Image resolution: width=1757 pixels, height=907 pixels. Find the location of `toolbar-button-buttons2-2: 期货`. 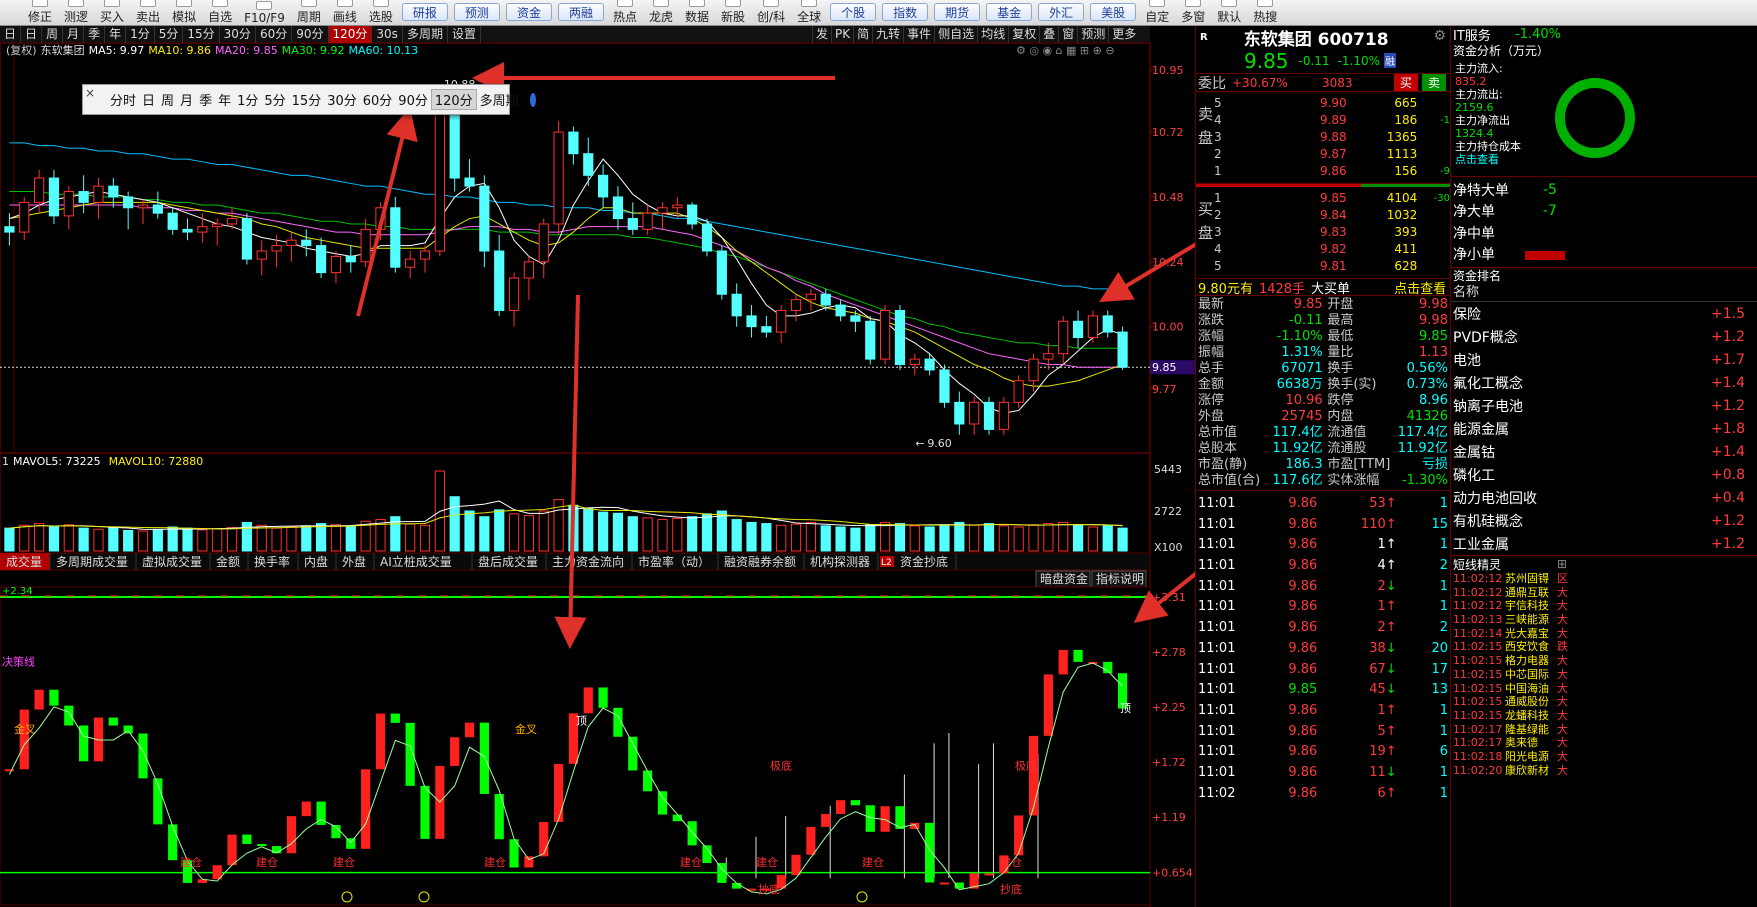

toolbar-button-buttons2-2: 期货 is located at coordinates (957, 12).